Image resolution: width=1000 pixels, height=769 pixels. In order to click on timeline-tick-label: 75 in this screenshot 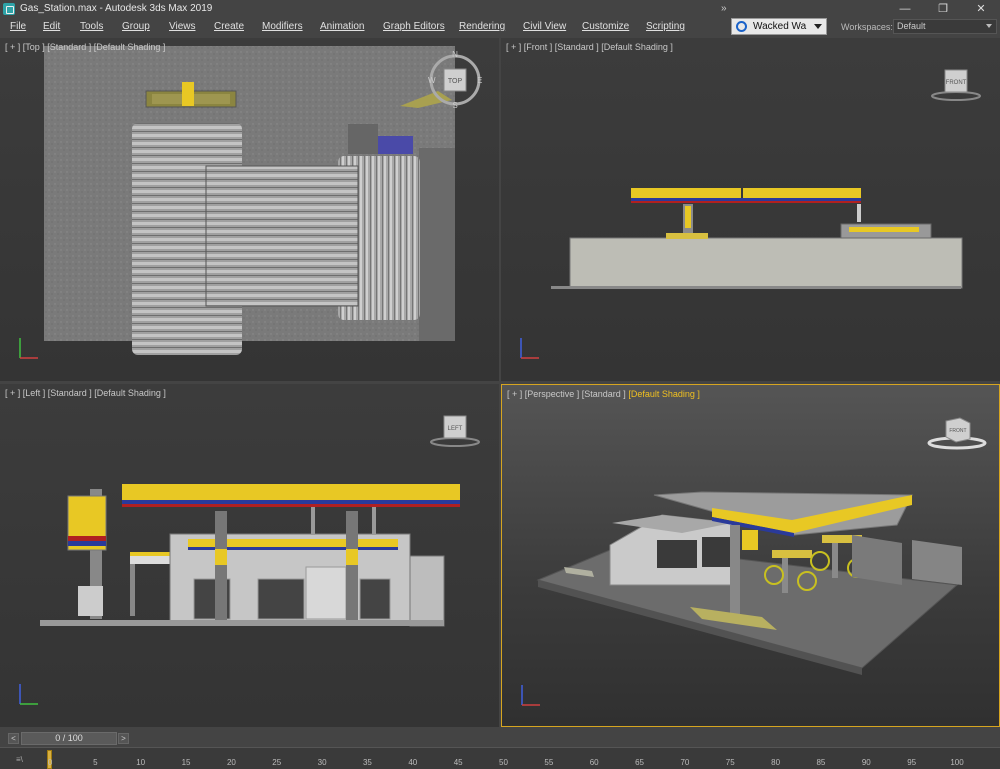, I will do `click(730, 762)`.